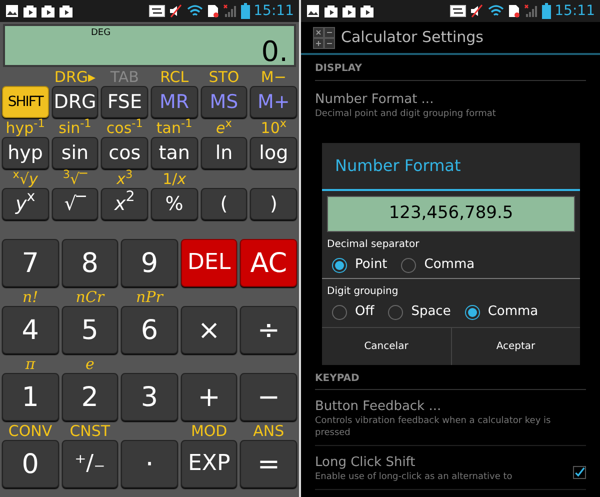 The width and height of the screenshot is (600, 497). I want to click on group-label: Digit grouping, so click(363, 292).